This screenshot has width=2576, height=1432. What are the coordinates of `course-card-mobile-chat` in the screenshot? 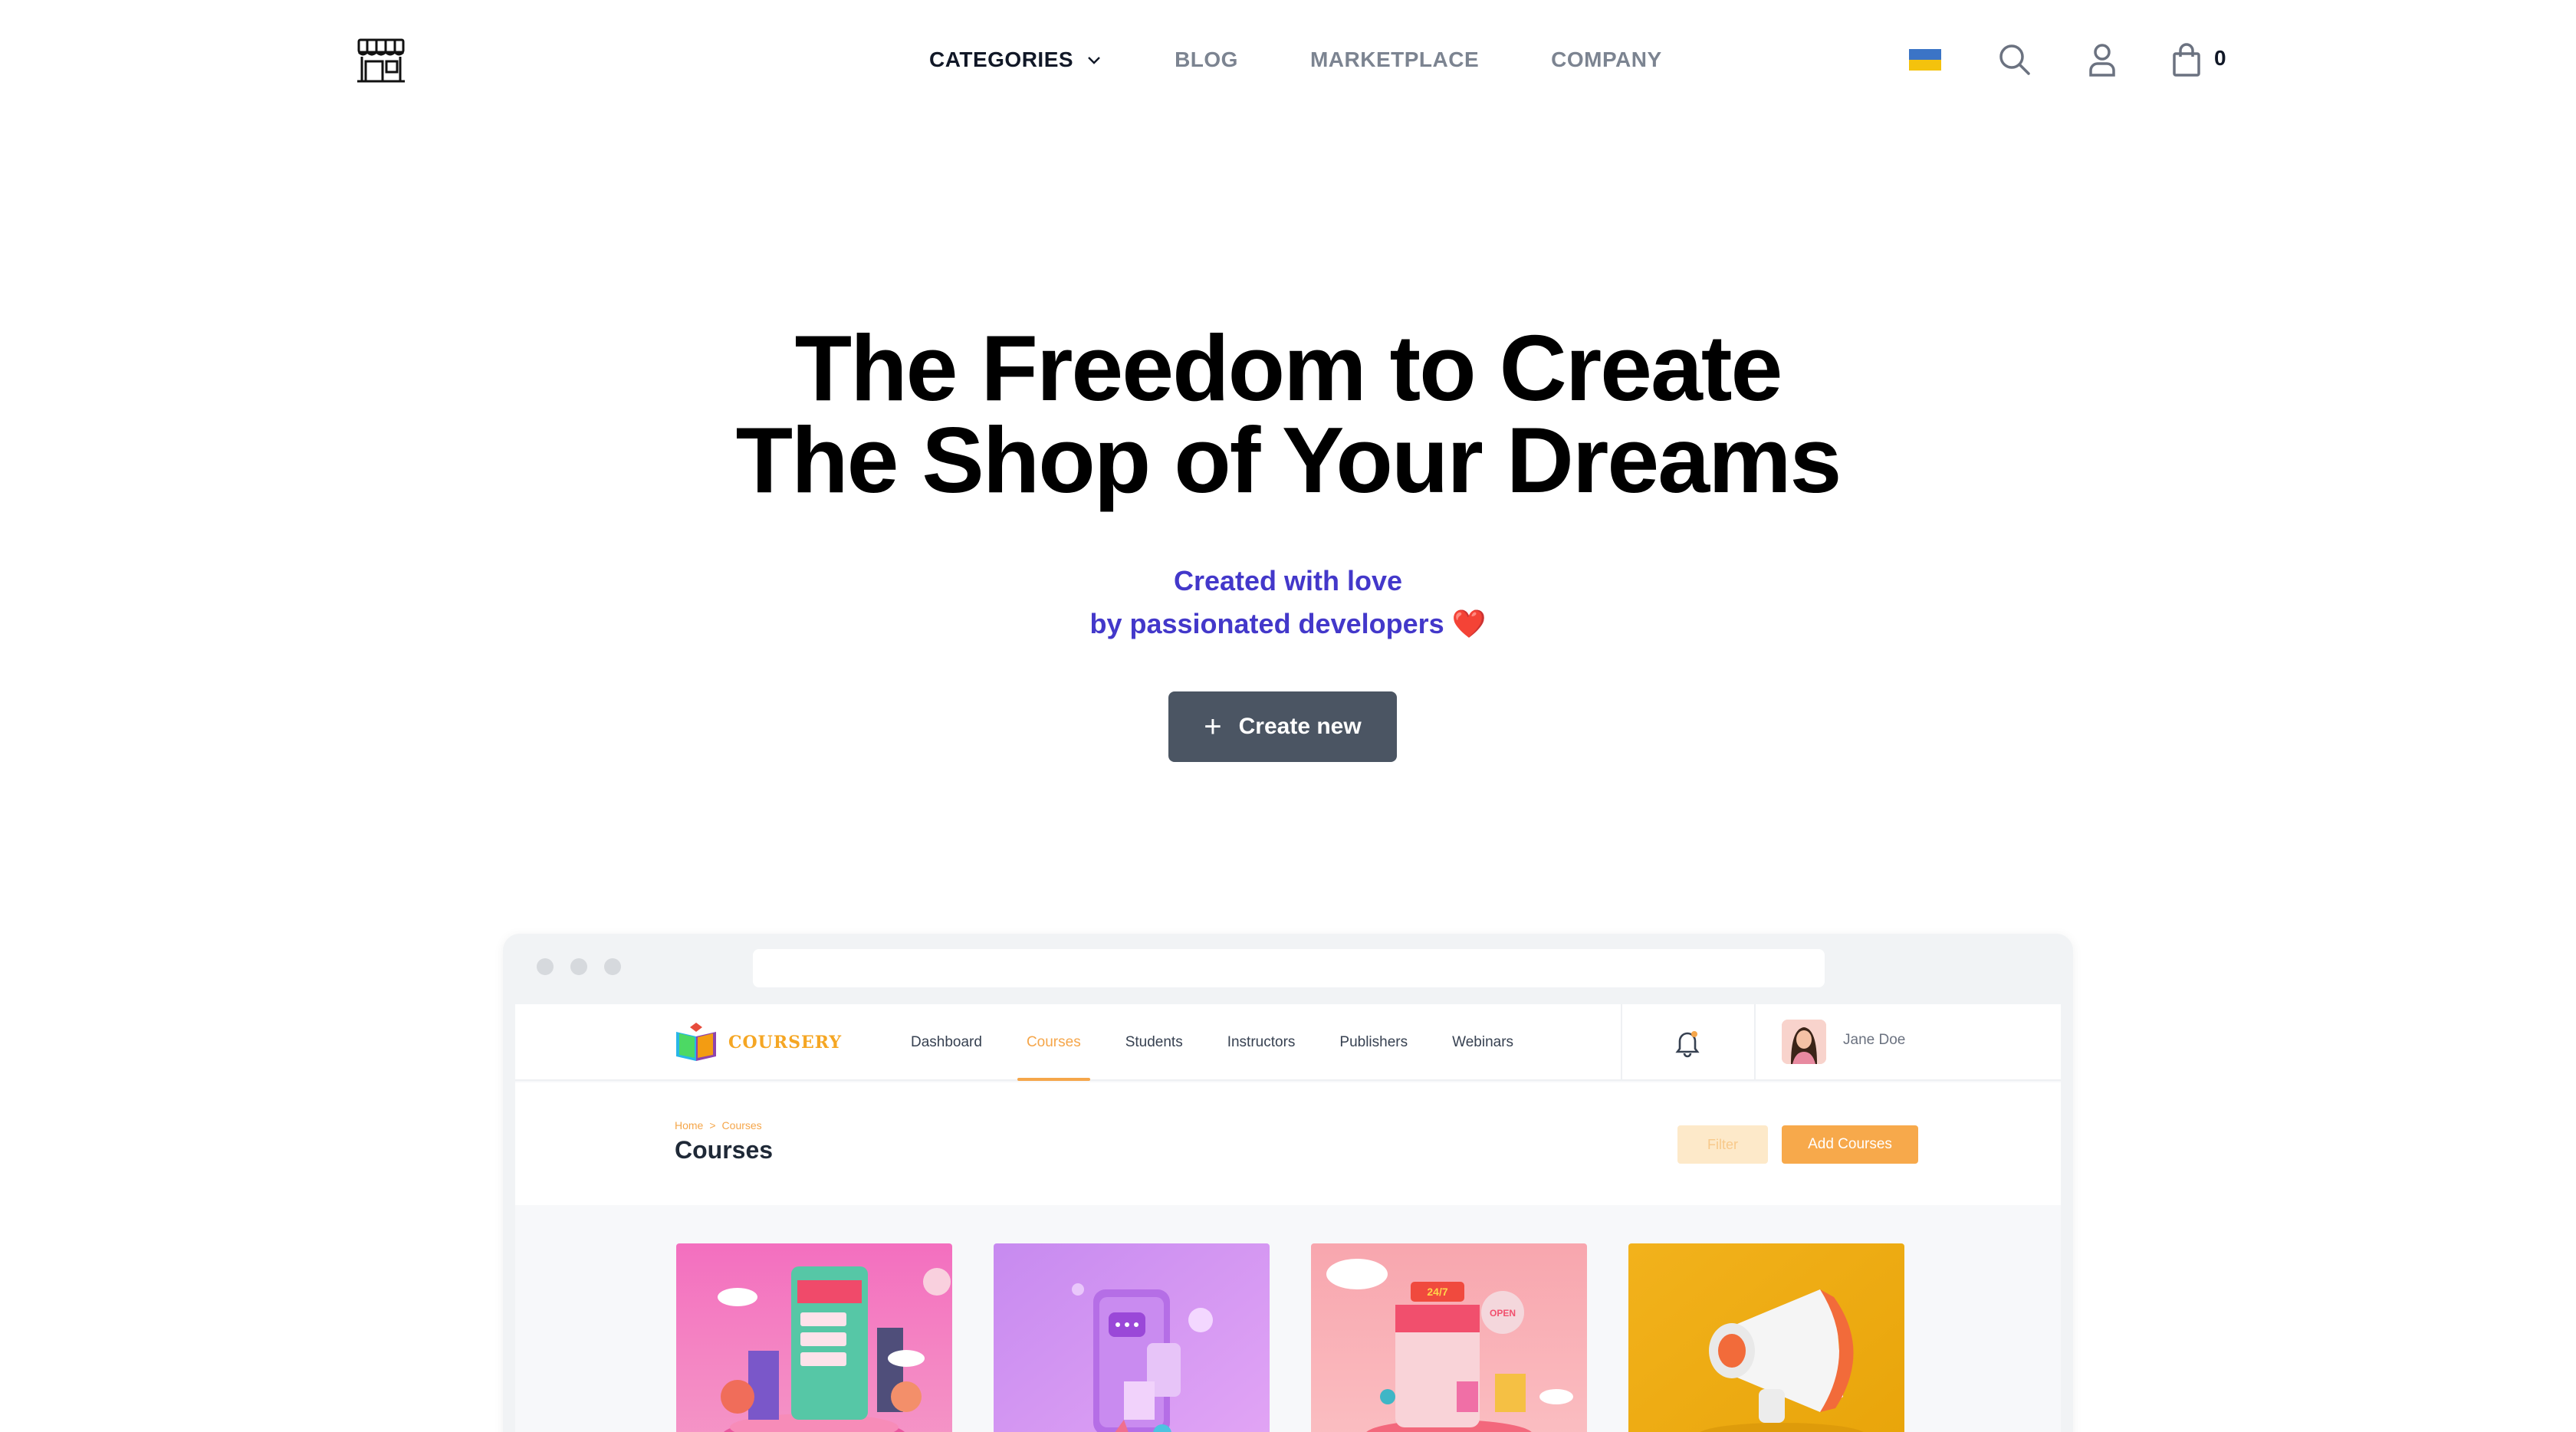 It's located at (1132, 1337).